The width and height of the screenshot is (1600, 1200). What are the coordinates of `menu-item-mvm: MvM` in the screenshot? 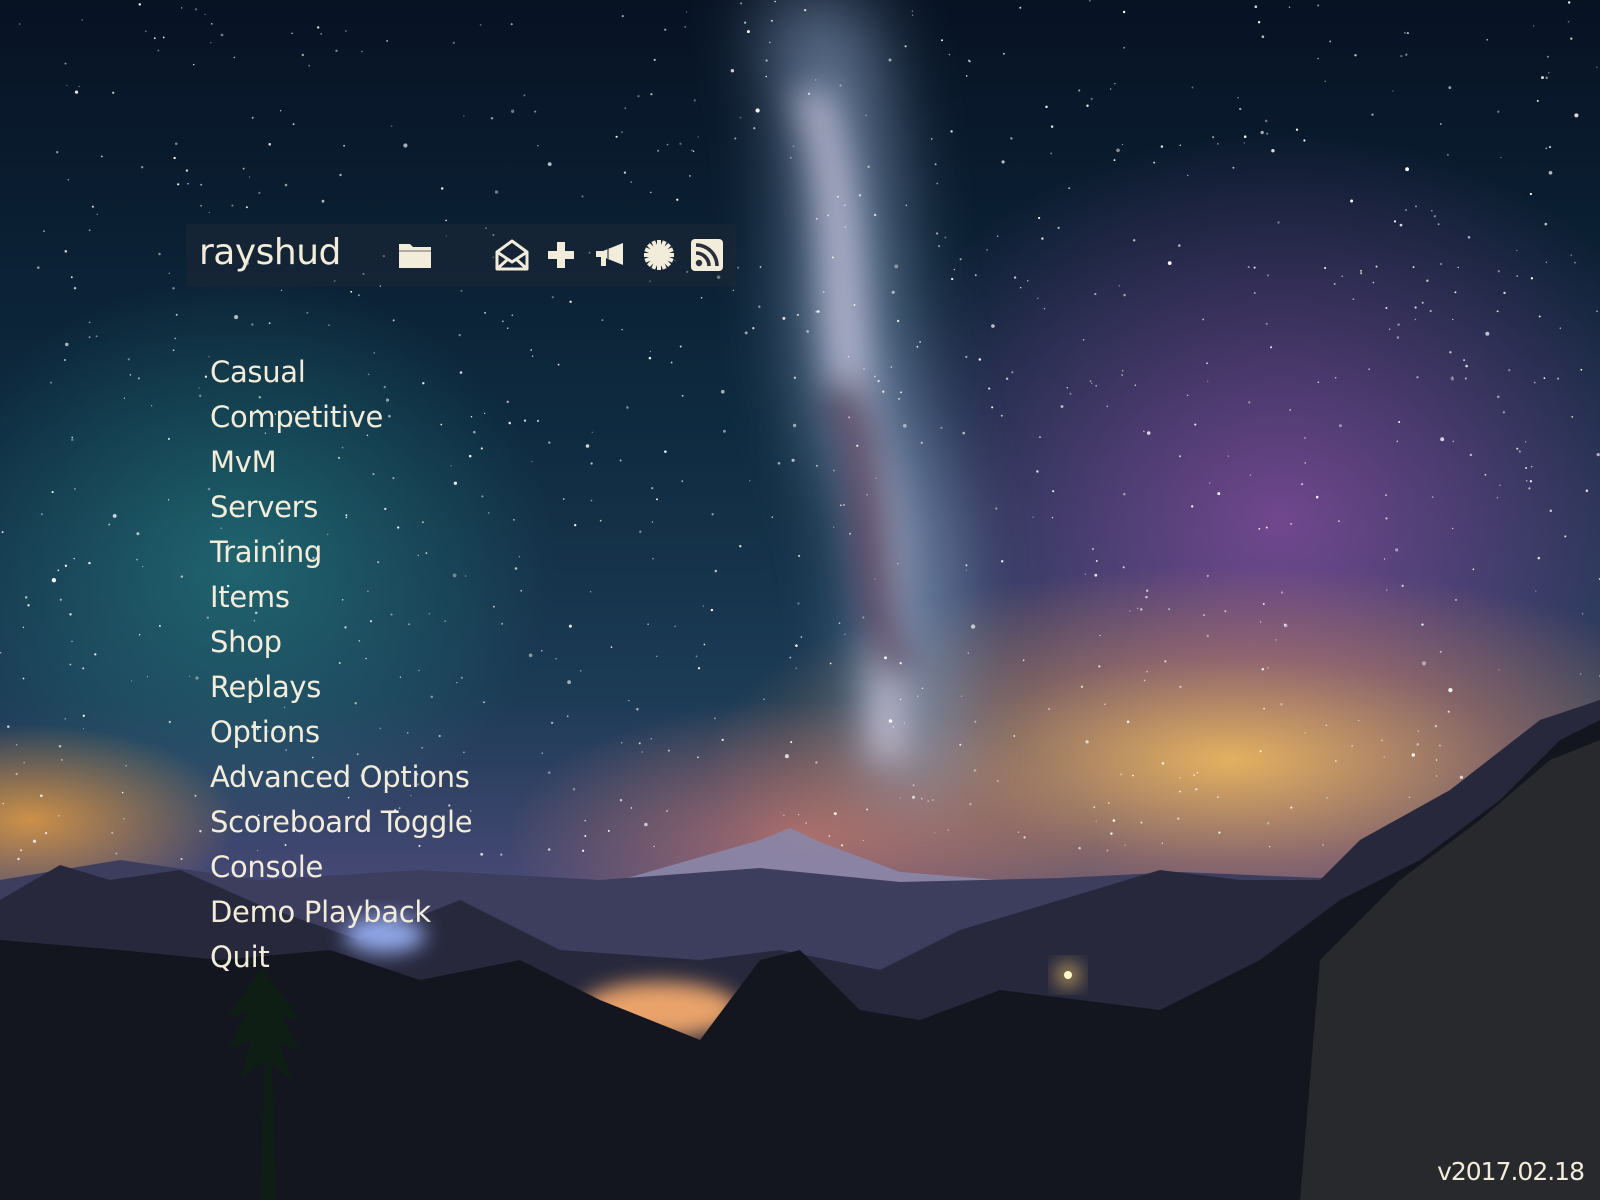 It's located at (341, 462).